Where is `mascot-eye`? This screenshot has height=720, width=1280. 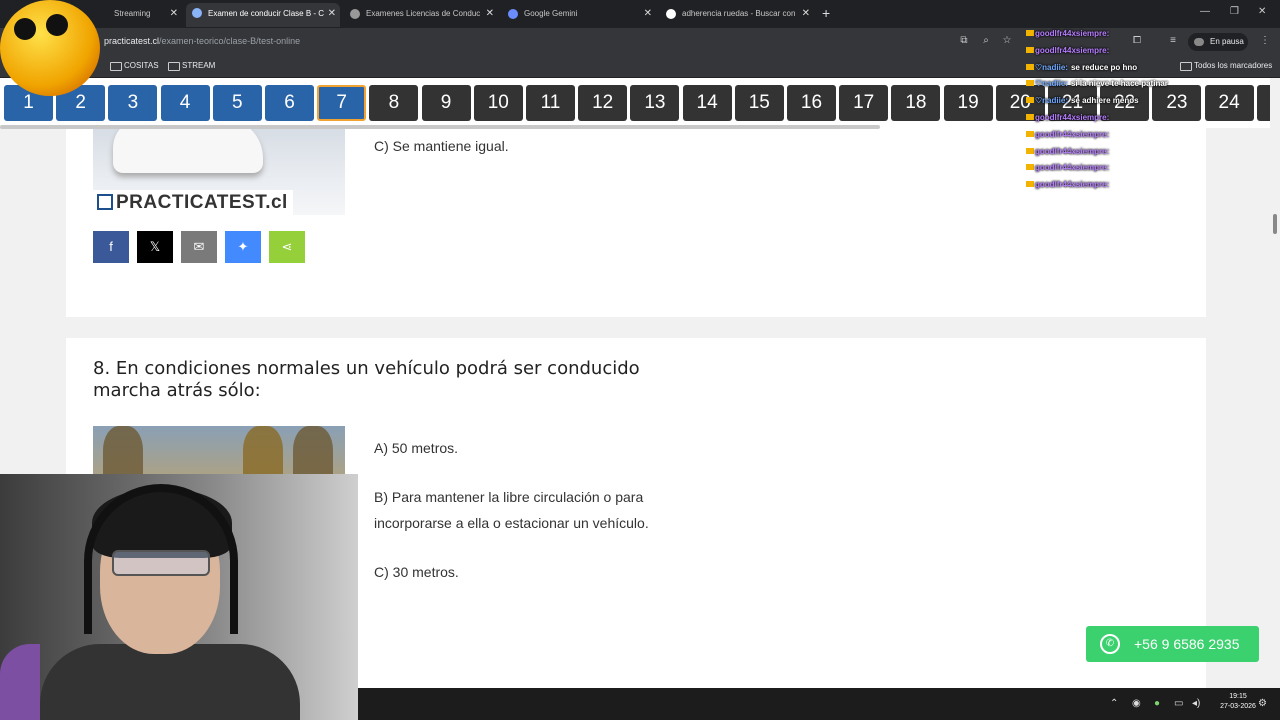 mascot-eye is located at coordinates (57, 25).